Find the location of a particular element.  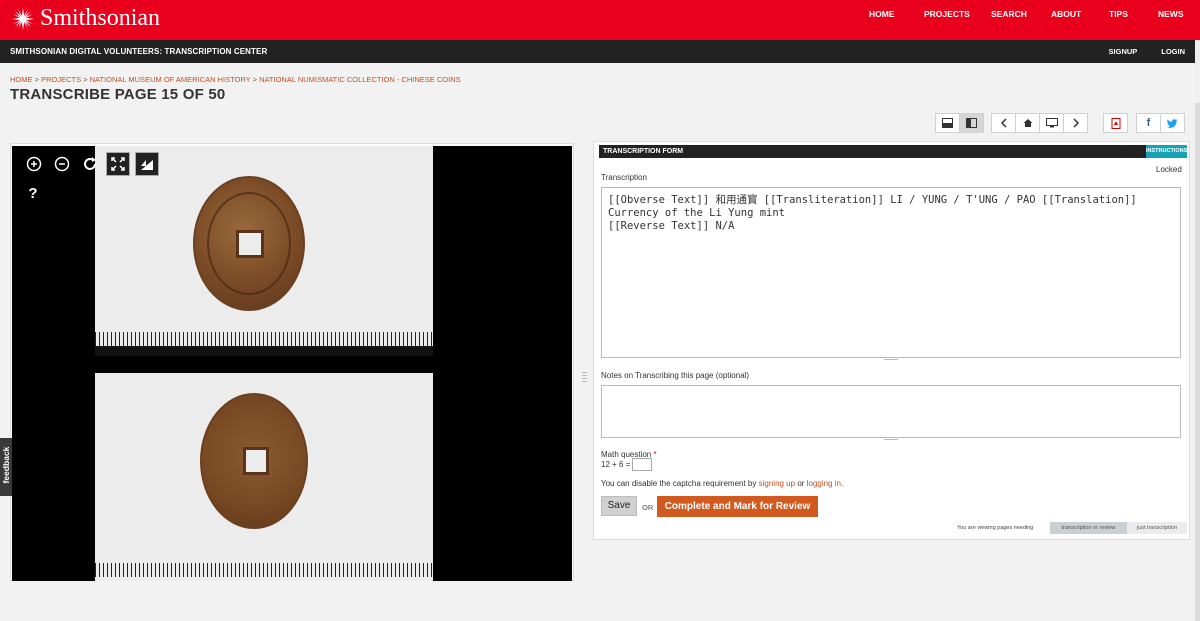

fullscreen-icon is located at coordinates (118, 164).